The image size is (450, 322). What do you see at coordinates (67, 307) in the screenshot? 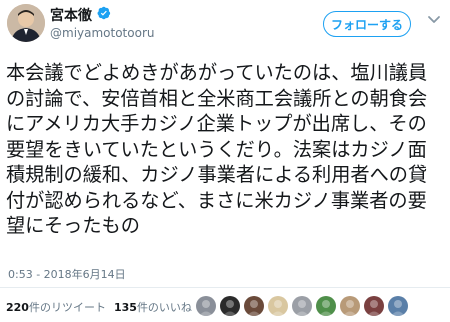
I see `retweets-label: 件のリツイート` at bounding box center [67, 307].